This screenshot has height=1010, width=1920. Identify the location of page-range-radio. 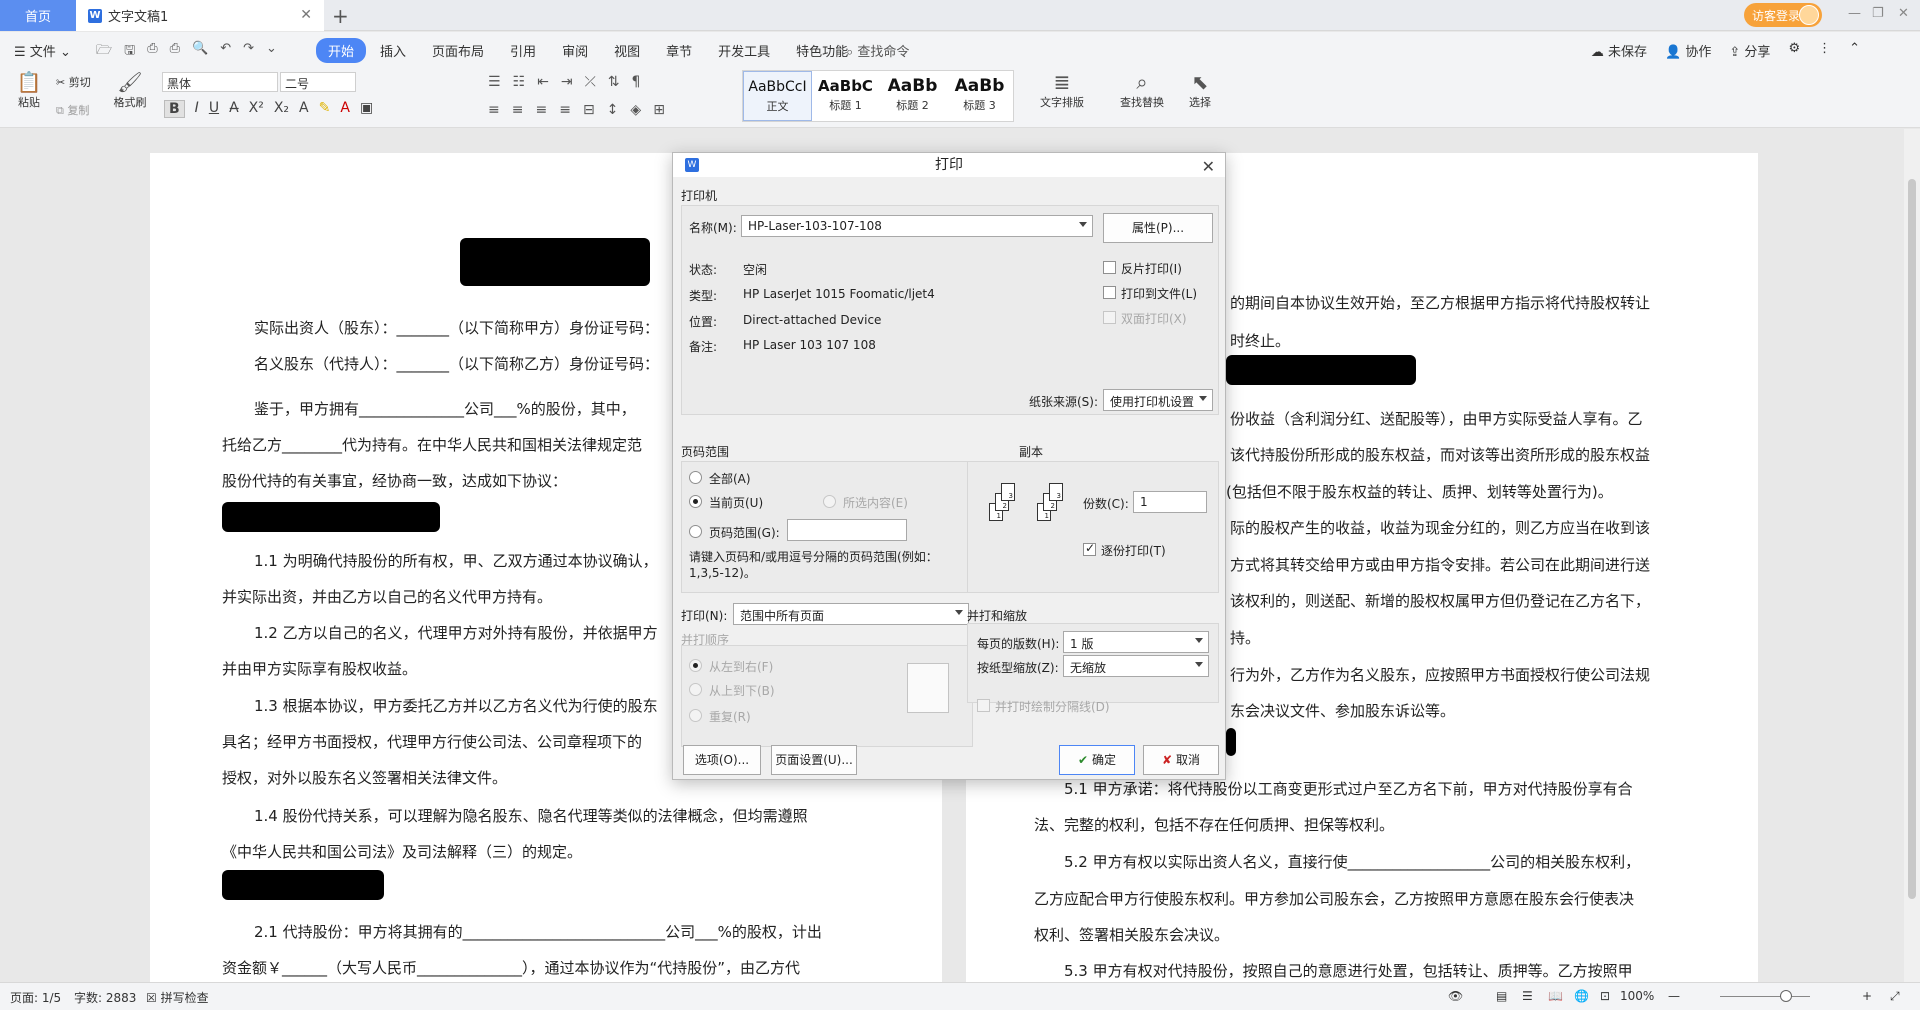
(695, 531).